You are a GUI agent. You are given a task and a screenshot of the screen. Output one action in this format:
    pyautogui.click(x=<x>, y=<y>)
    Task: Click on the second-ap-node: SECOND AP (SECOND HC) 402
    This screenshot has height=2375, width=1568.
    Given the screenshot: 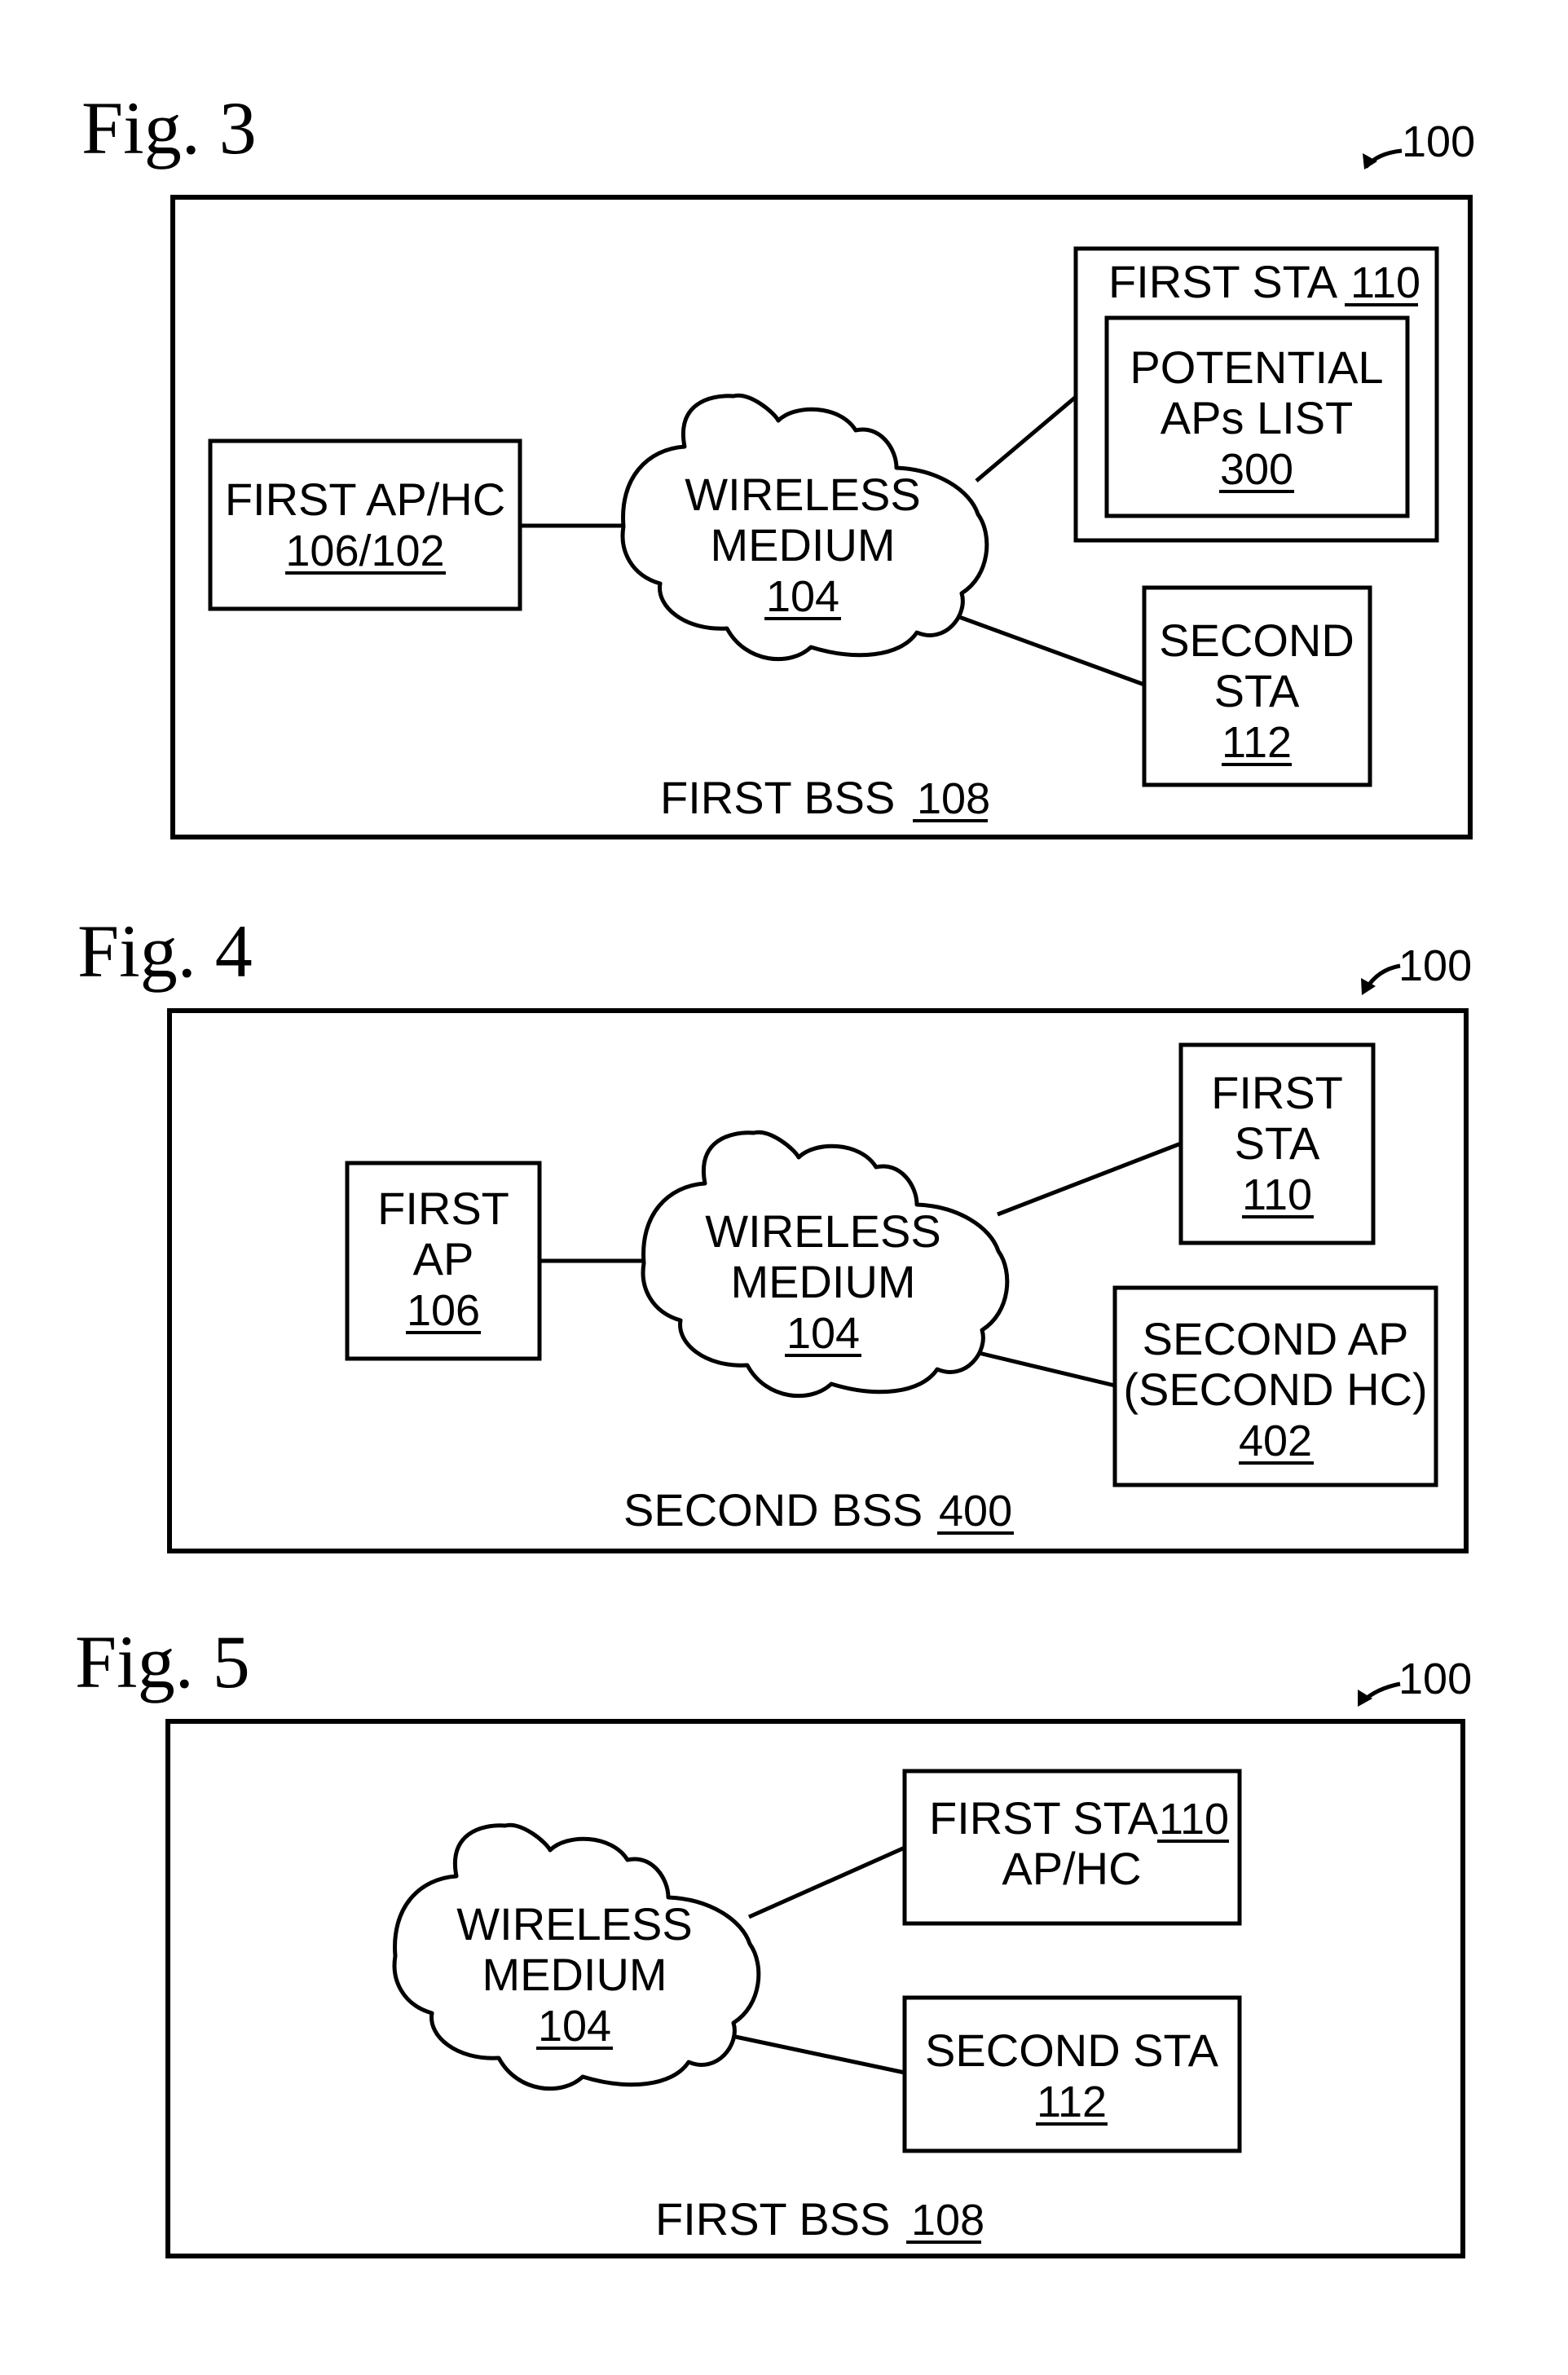 What is the action you would take?
    pyautogui.click(x=1275, y=1386)
    